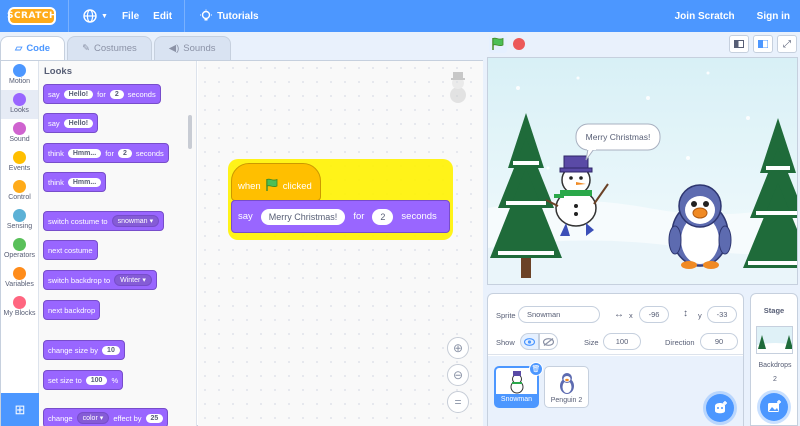  What do you see at coordinates (519, 44) in the screenshot?
I see `stop-button` at bounding box center [519, 44].